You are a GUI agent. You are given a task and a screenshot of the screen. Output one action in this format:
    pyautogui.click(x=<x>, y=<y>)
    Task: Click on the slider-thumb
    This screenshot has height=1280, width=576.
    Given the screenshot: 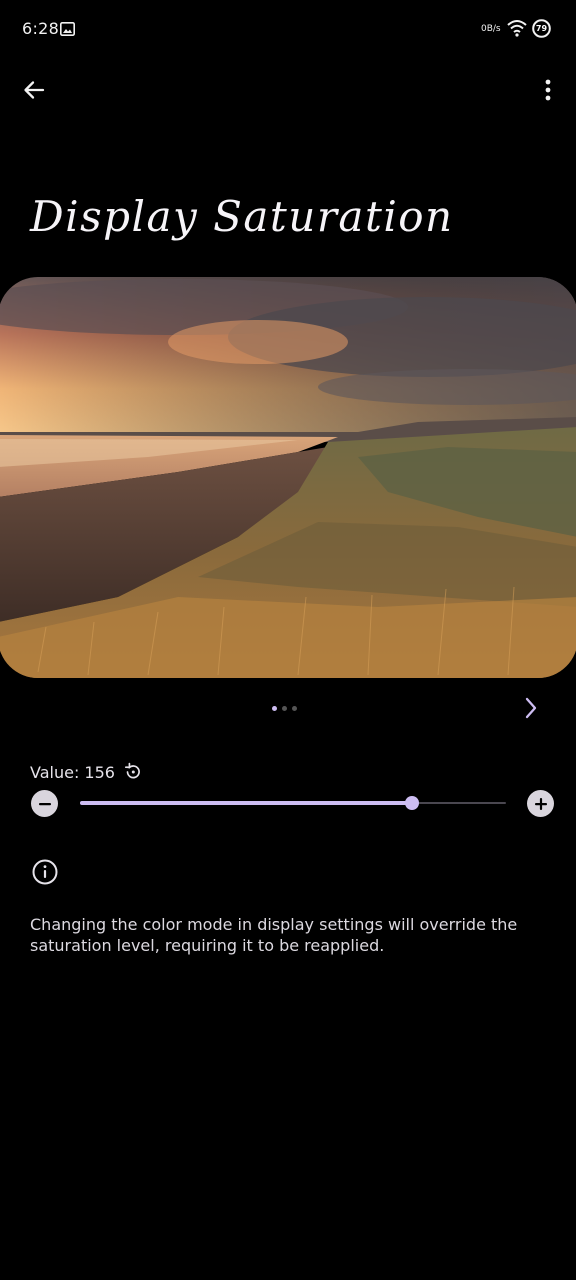 What is the action you would take?
    pyautogui.click(x=412, y=803)
    